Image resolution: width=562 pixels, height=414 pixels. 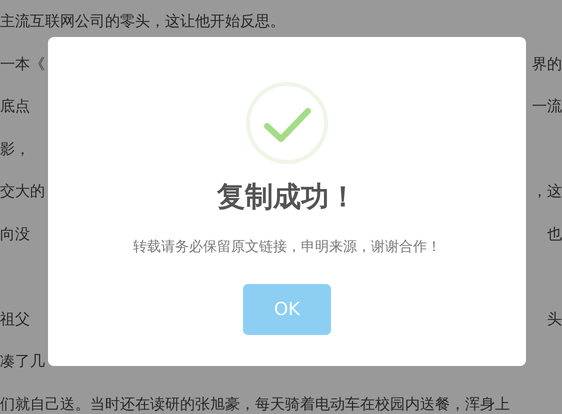 I want to click on dialog-message: 转载请务必保留原文链接，申明来源，谢谢合作！, so click(x=287, y=247).